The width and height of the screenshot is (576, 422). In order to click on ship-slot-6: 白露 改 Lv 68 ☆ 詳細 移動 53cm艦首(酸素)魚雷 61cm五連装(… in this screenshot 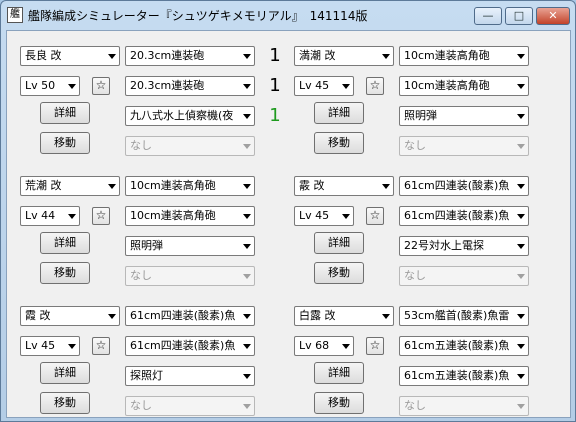, I will do `click(423, 361)`.